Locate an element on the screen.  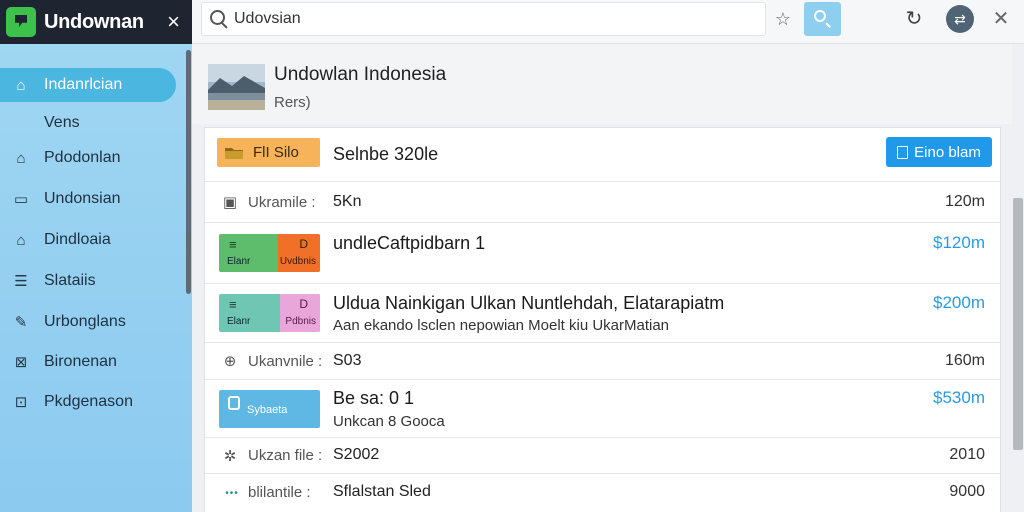
meta-right-value: 160m is located at coordinates (964, 360).